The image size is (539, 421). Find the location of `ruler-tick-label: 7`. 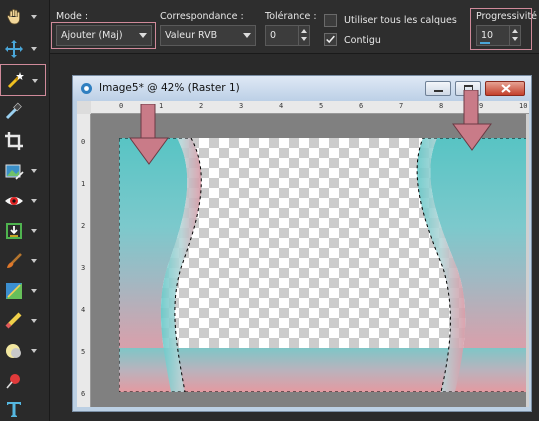

ruler-tick-label: 7 is located at coordinates (401, 106).